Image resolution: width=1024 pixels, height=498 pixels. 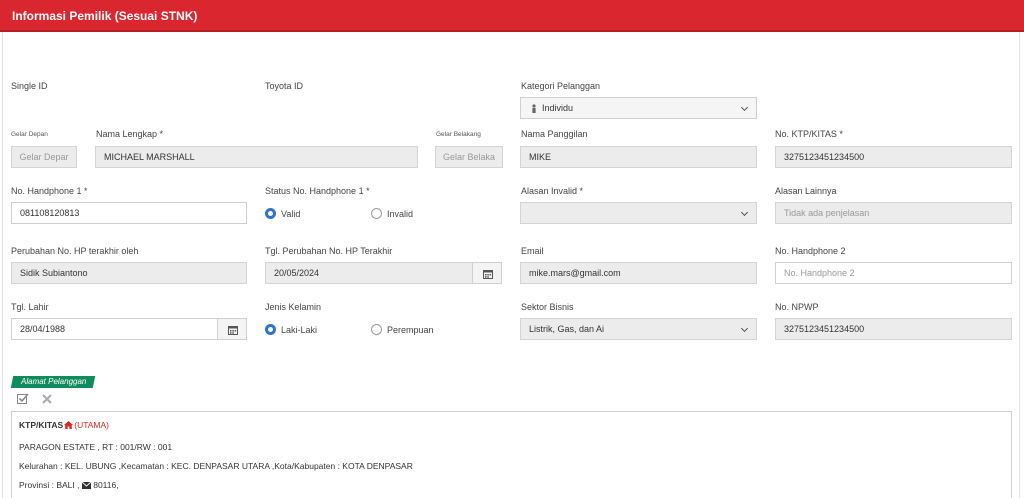 I want to click on tgl-lahir-label: Tgl. Lahir, so click(x=30, y=307).